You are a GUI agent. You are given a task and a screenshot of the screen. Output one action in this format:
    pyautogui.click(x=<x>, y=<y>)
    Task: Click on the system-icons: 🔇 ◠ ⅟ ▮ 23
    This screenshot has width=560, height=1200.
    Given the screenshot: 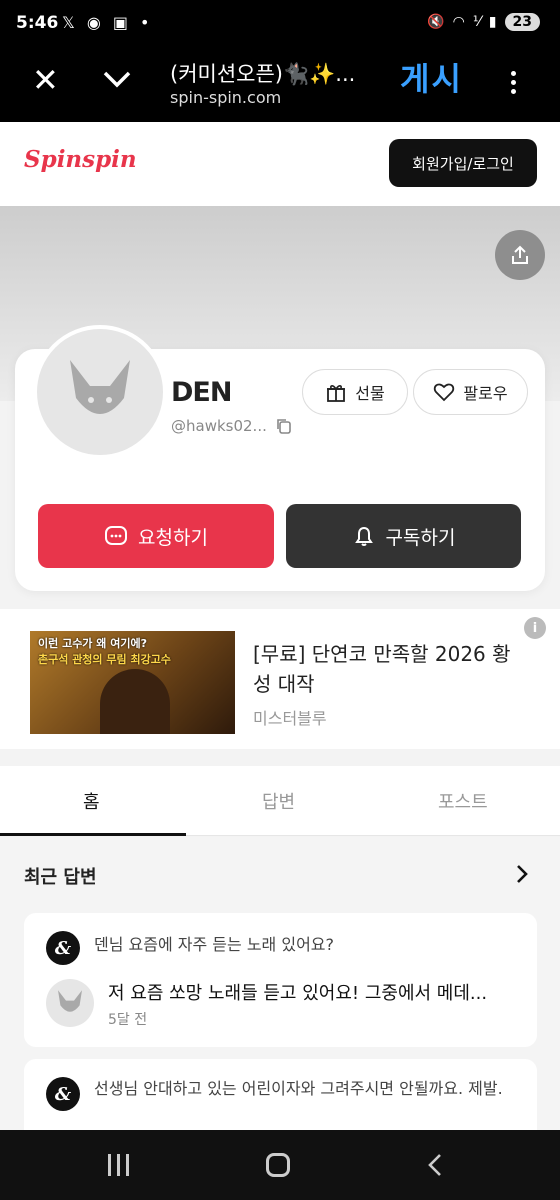 What is the action you would take?
    pyautogui.click(x=483, y=22)
    